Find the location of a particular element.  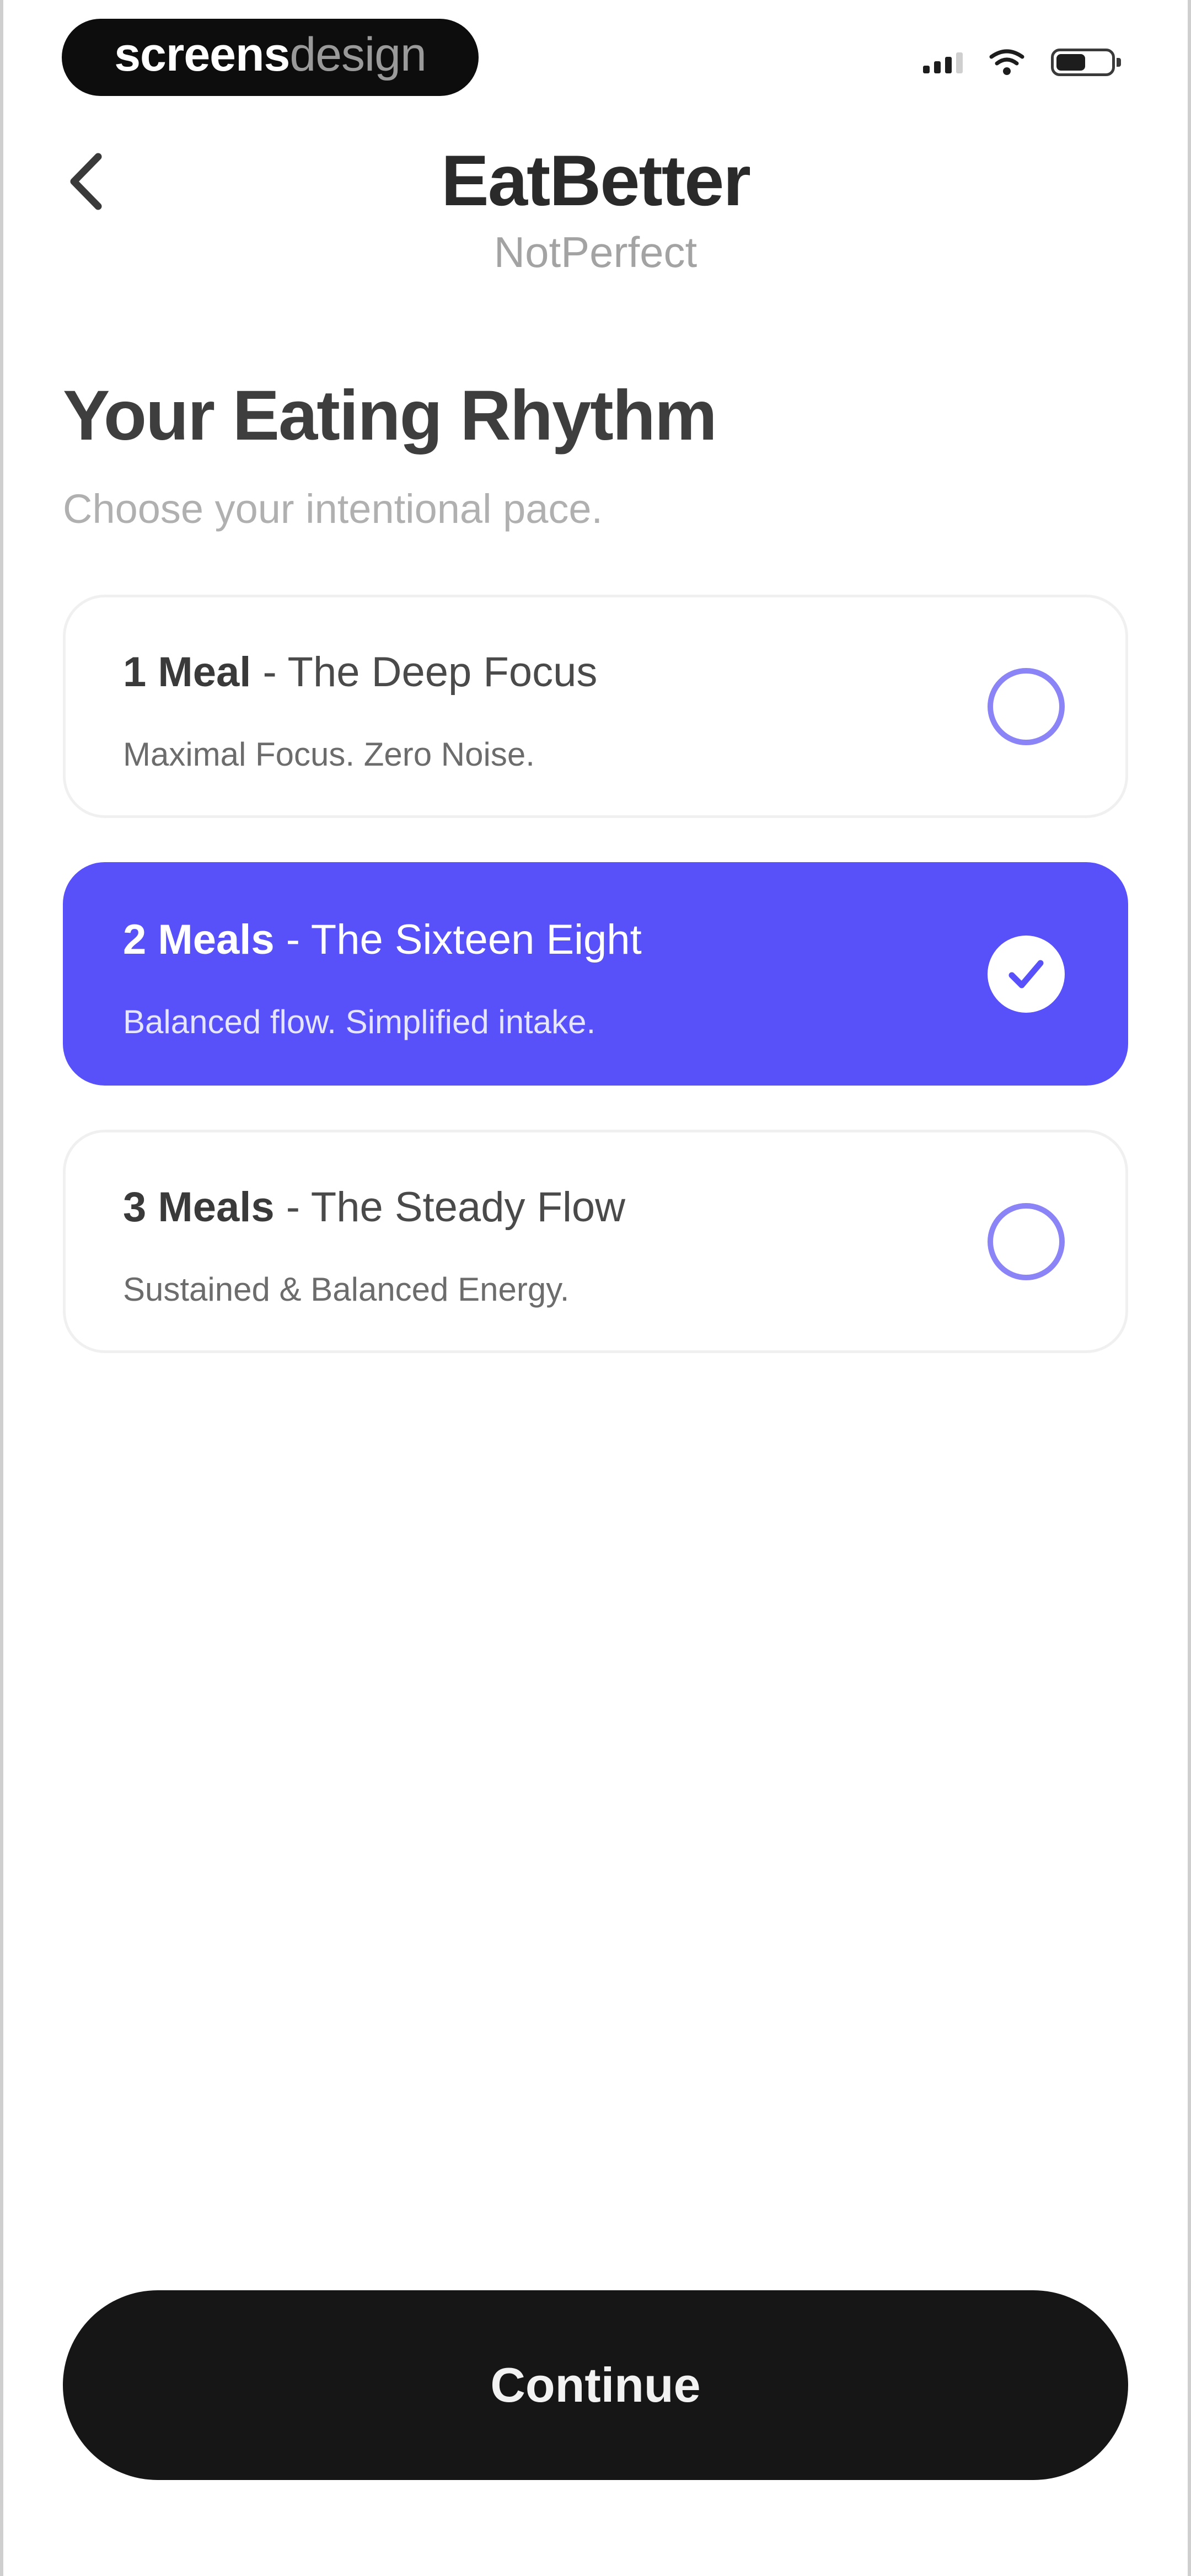

option-title: 3 Meals - The Steady Flow is located at coordinates (374, 1207).